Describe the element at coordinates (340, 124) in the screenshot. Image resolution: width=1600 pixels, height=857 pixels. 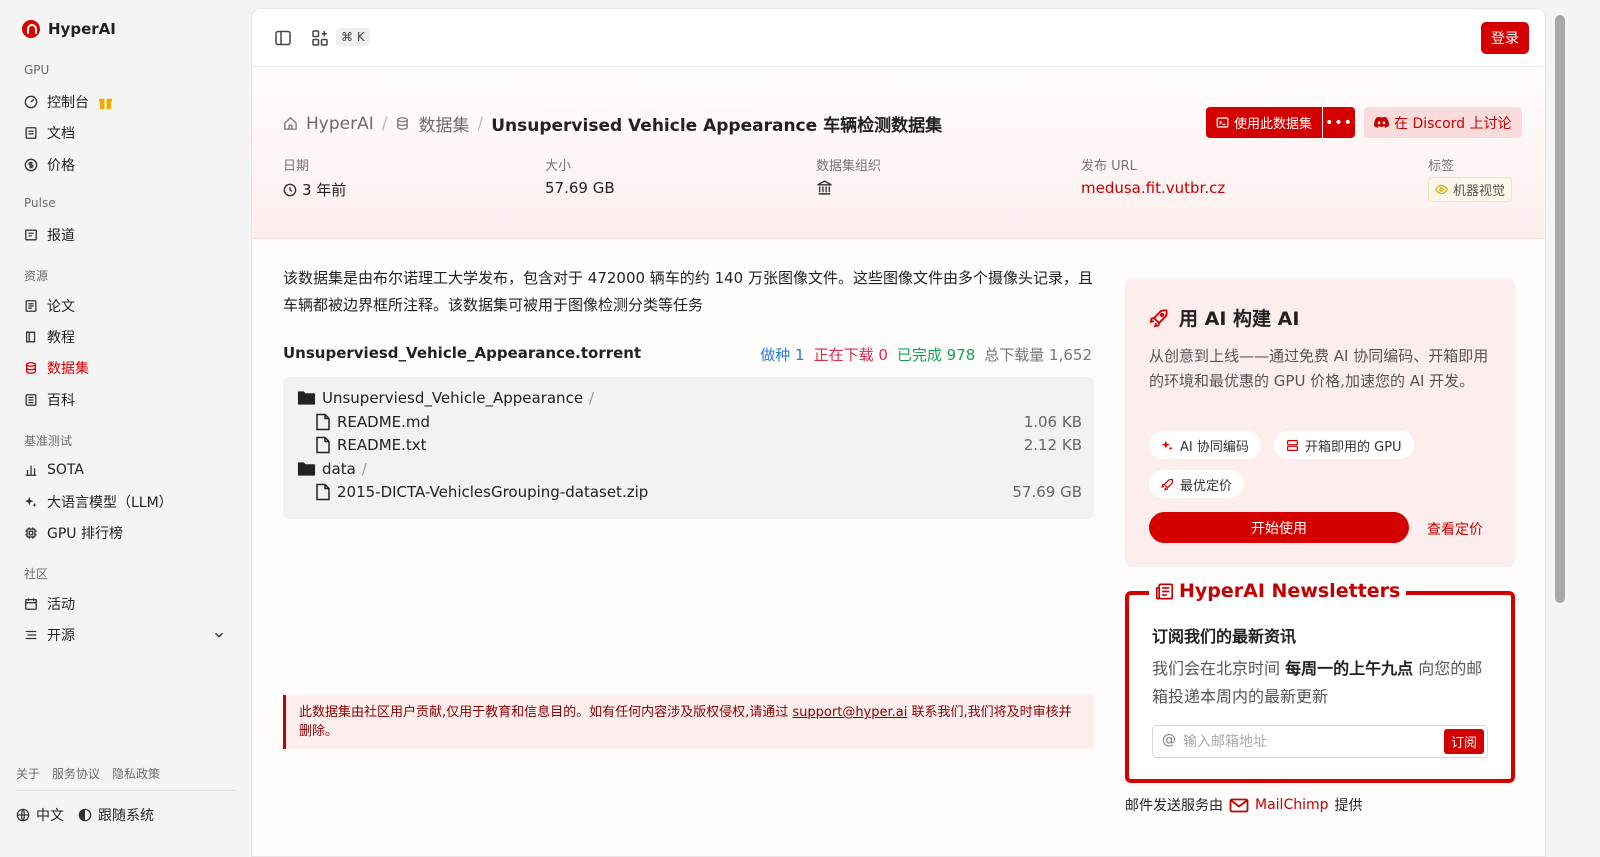
I see `breadcrumb-home: HyperAI` at that location.